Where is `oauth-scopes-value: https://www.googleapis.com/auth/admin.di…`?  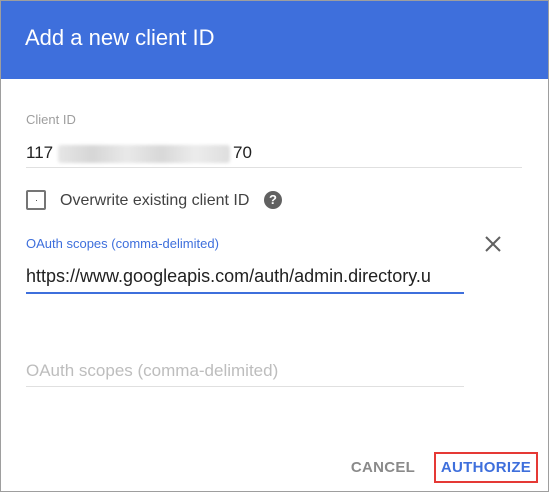
oauth-scopes-value: https://www.googleapis.com/auth/admin.di… is located at coordinates (228, 276).